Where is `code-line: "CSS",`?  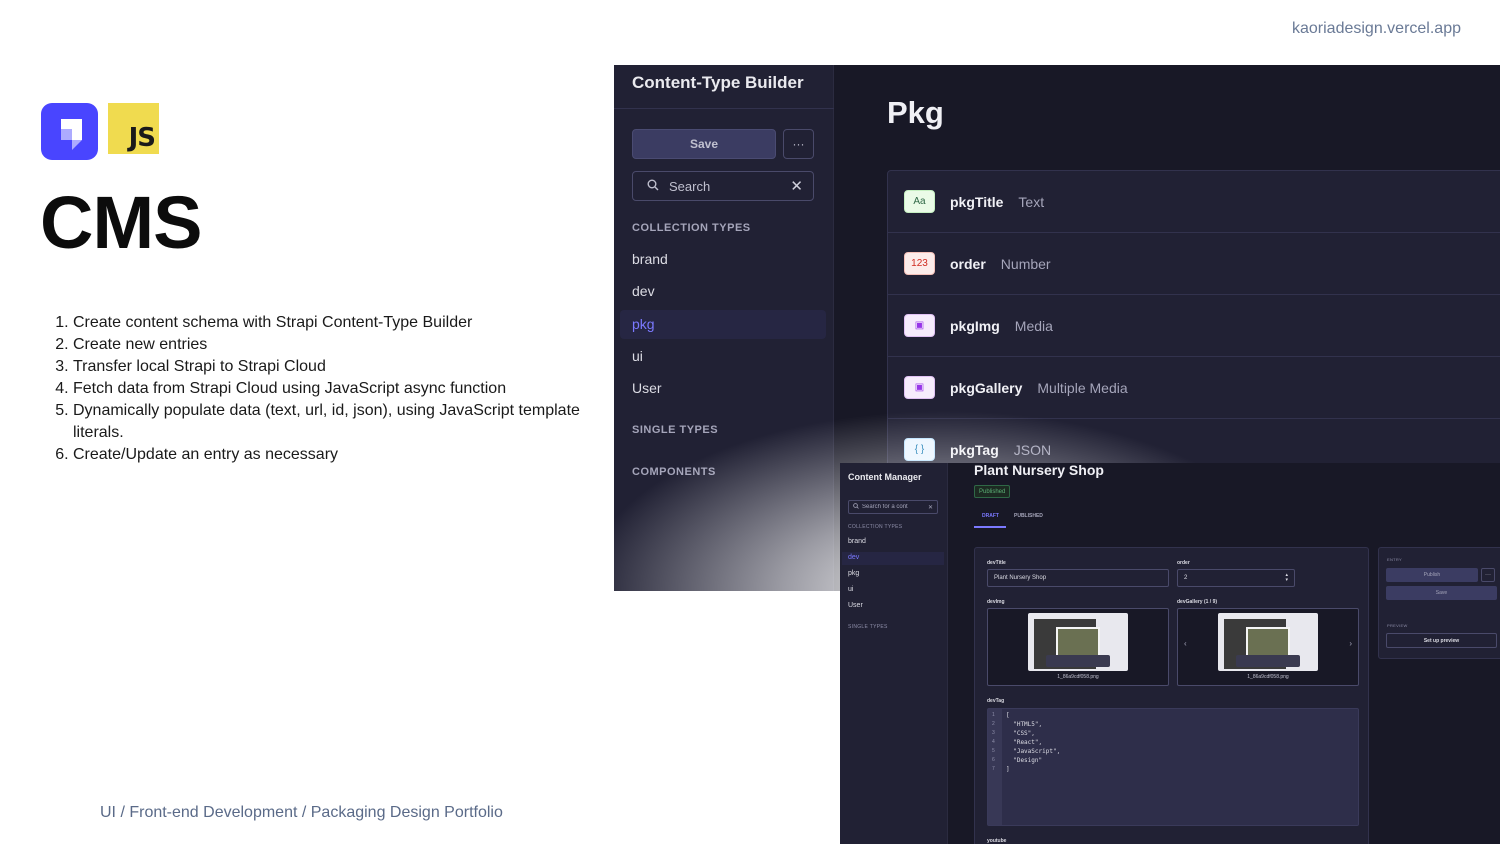
code-line: "CSS", is located at coordinates (1020, 733).